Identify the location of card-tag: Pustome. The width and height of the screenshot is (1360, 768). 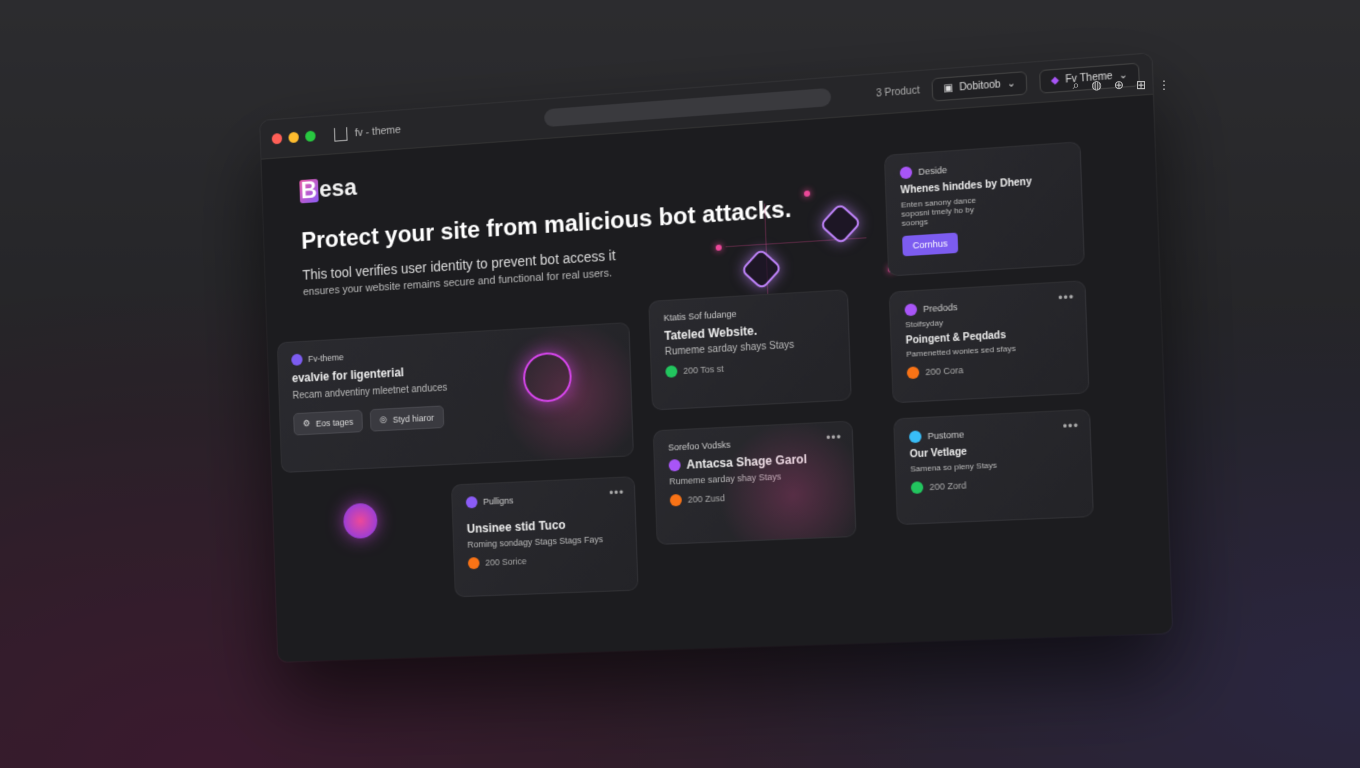
(992, 433).